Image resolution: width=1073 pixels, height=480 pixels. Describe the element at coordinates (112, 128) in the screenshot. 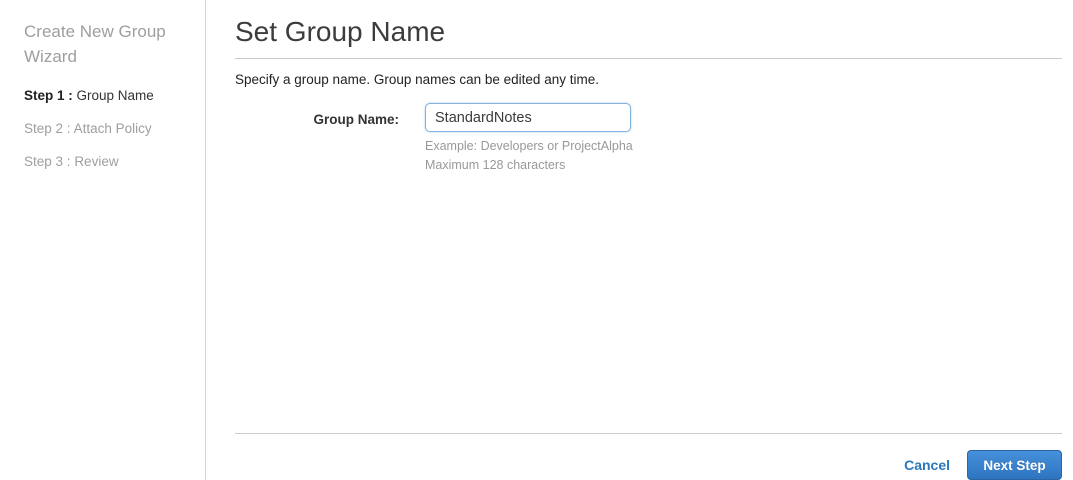

I see `step-label: Attach Policy` at that location.